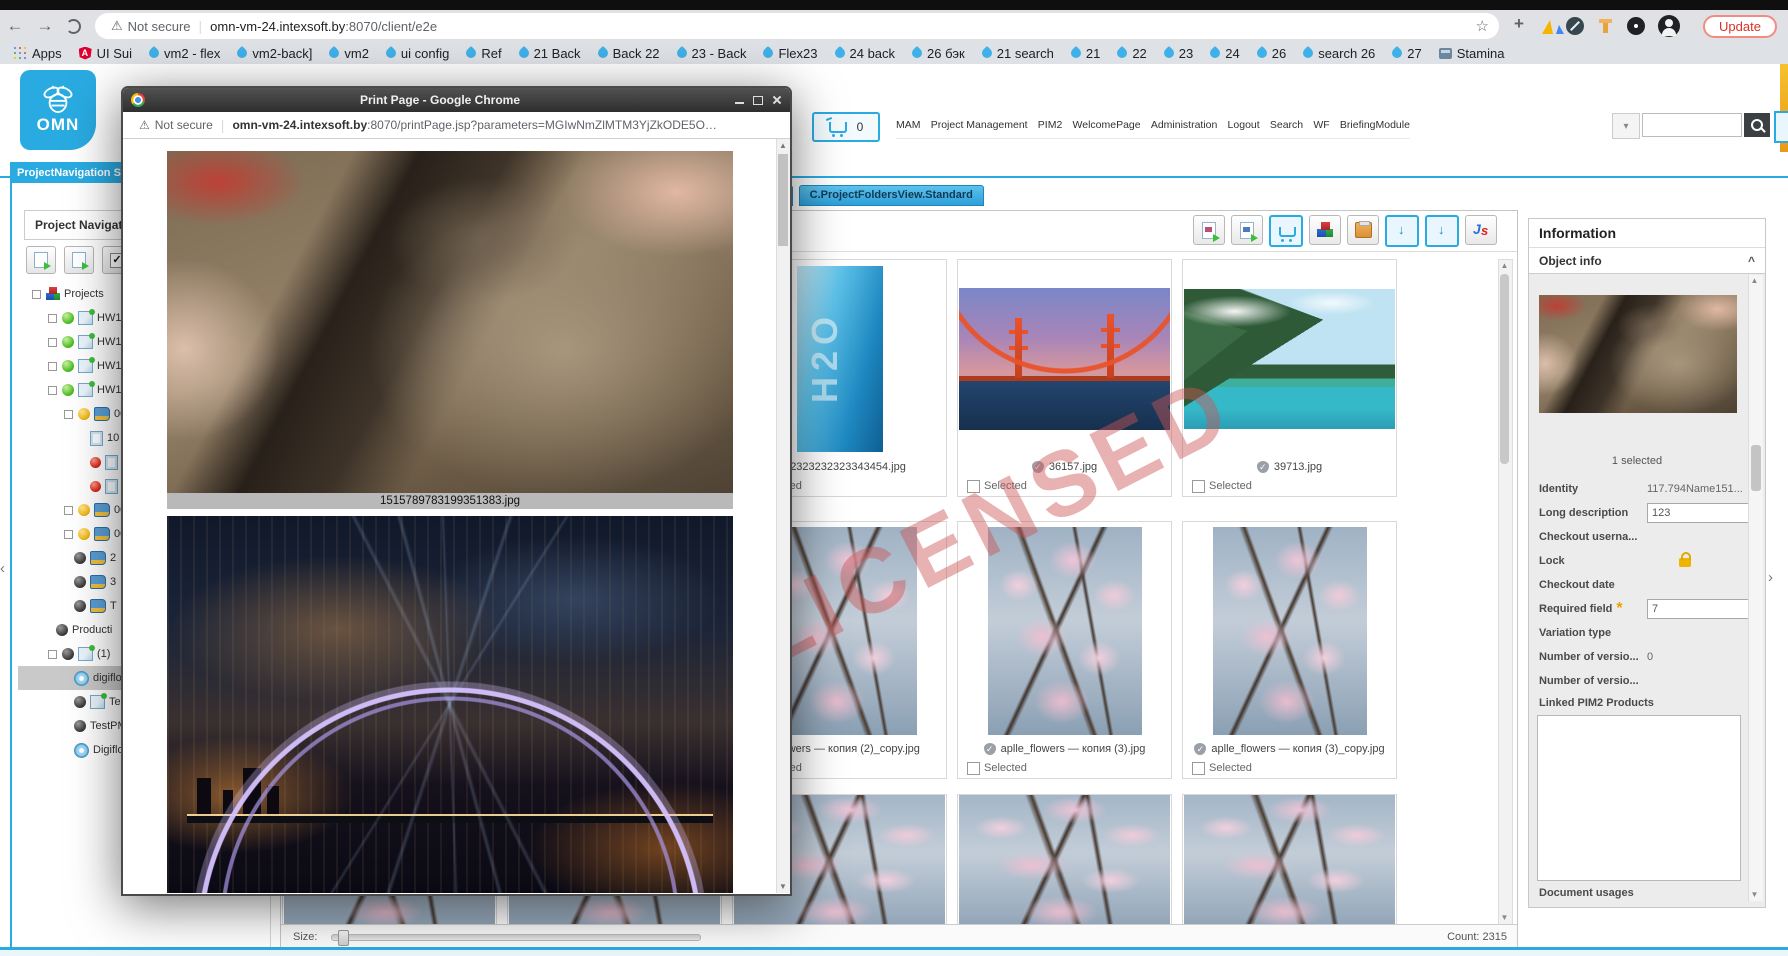 Image resolution: width=1788 pixels, height=956 pixels. Describe the element at coordinates (627, 53) in the screenshot. I see `bookmark-item: Back 22` at that location.